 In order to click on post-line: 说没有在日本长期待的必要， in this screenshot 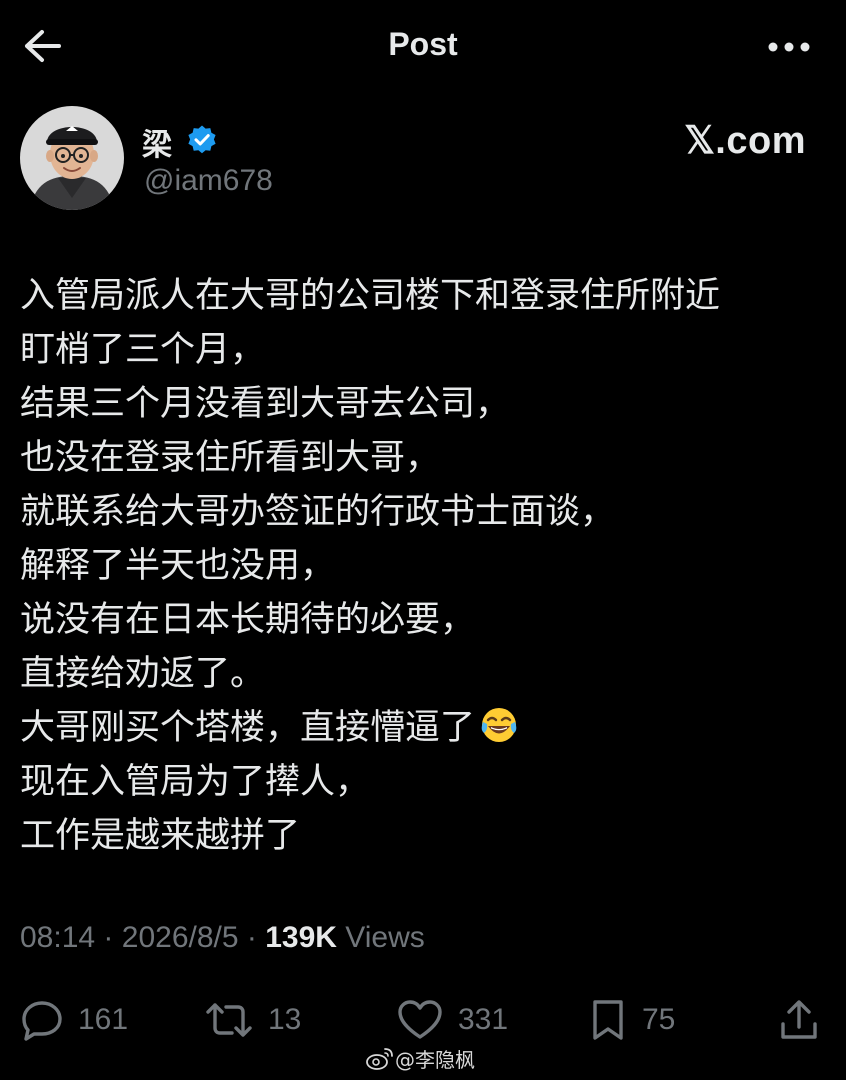, I will do `click(248, 620)`.